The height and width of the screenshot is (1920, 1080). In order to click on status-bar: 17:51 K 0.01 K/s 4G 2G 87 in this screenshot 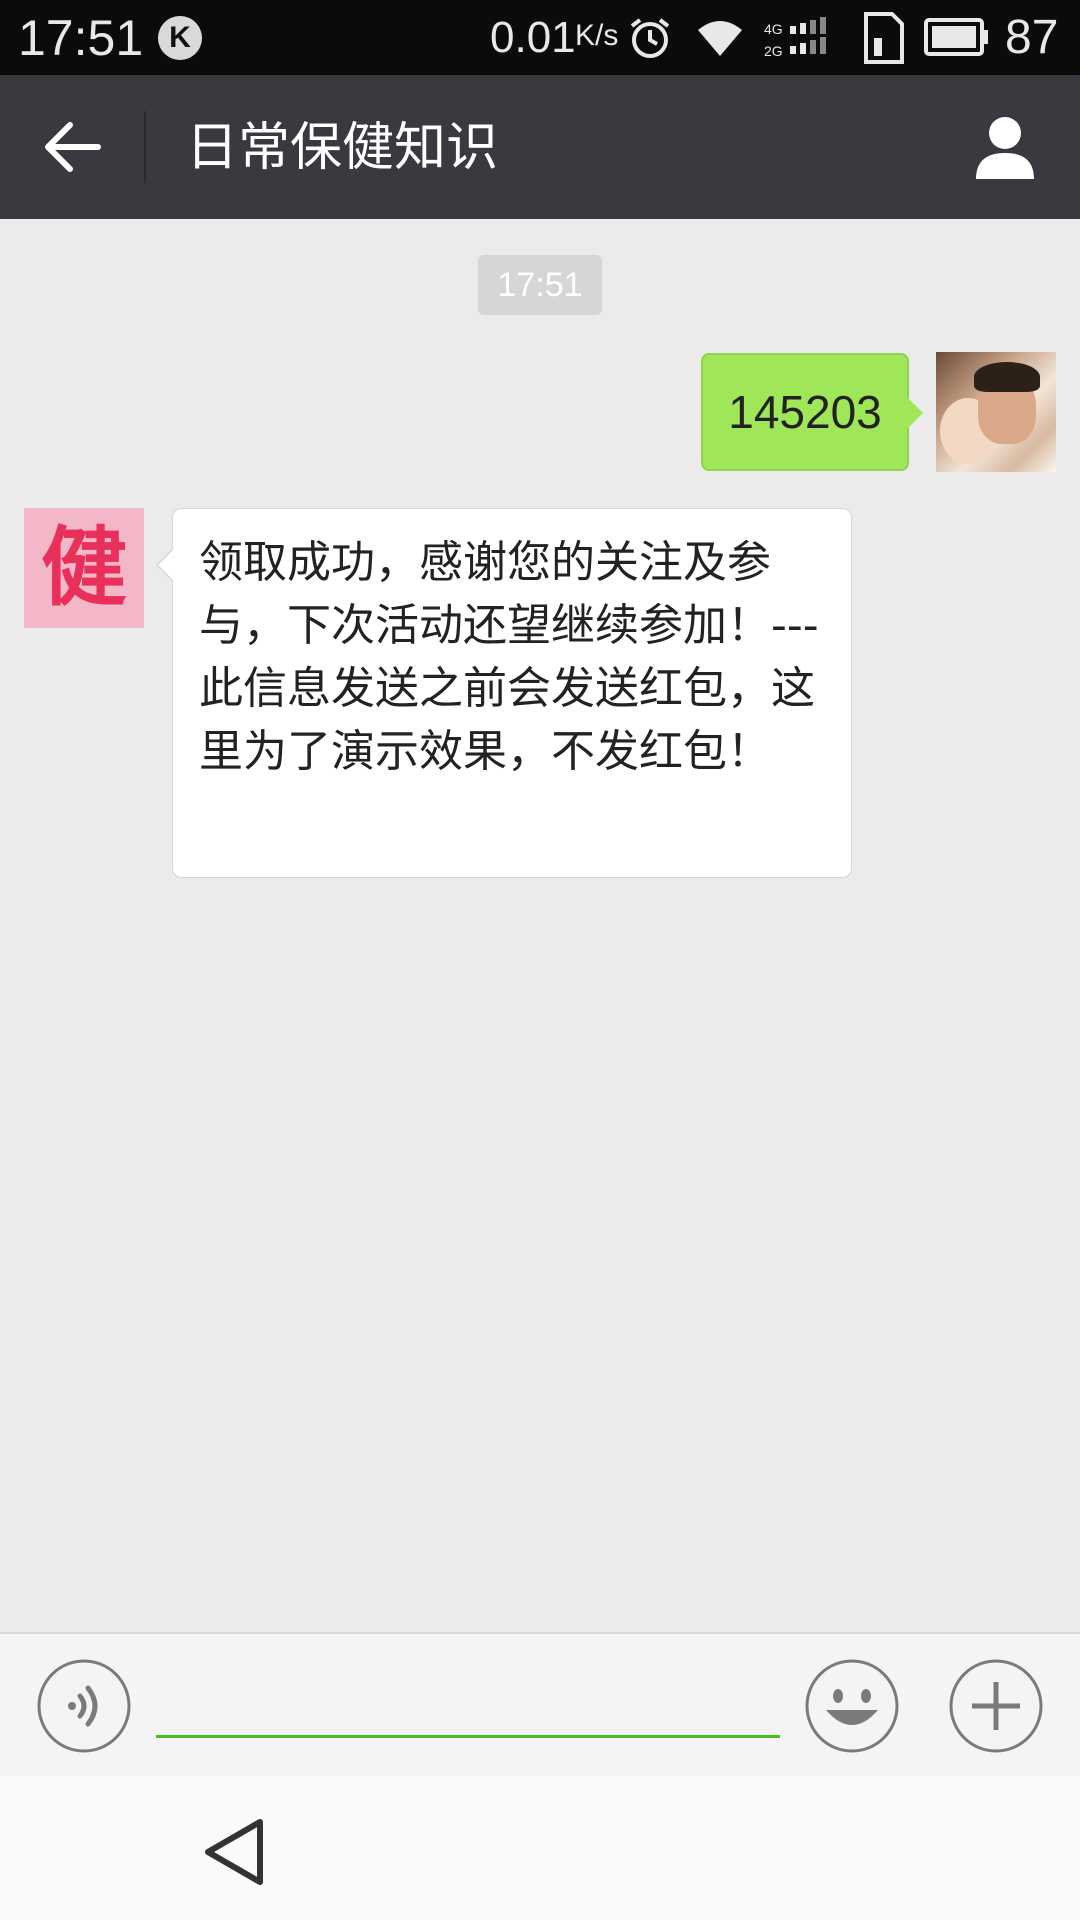, I will do `click(540, 37)`.